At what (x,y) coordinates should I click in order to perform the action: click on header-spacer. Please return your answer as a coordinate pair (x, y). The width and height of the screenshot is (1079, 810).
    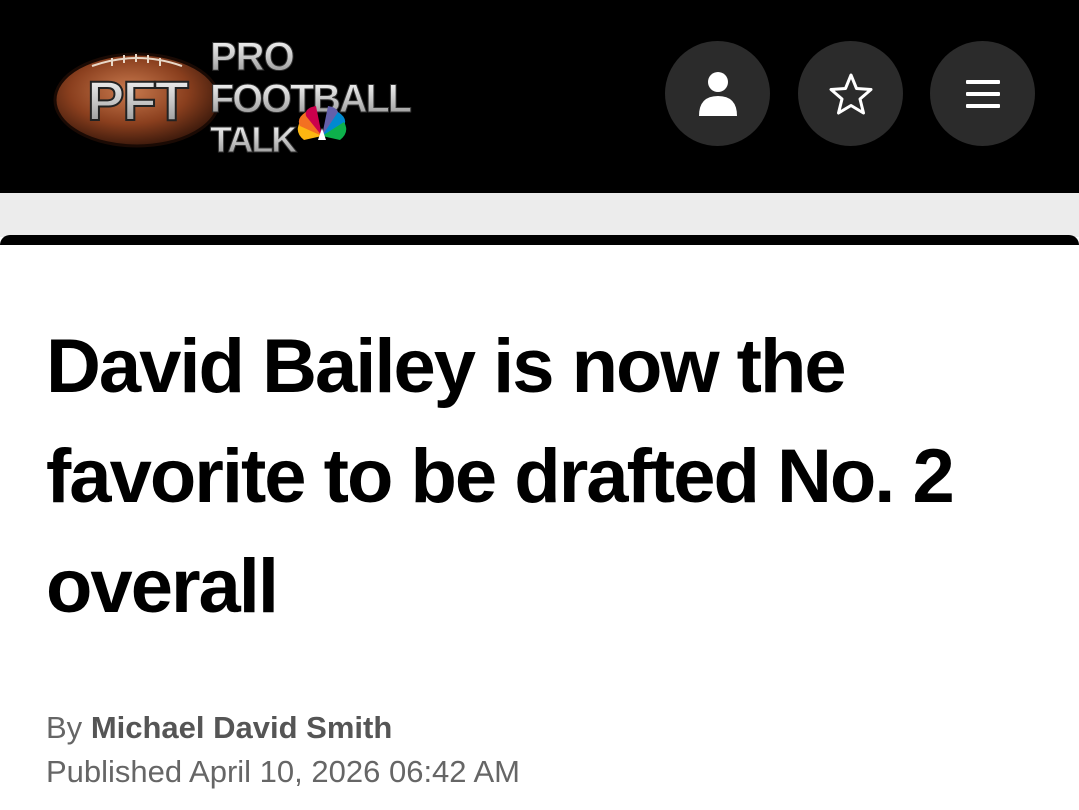
    Looking at the image, I should click on (539, 215).